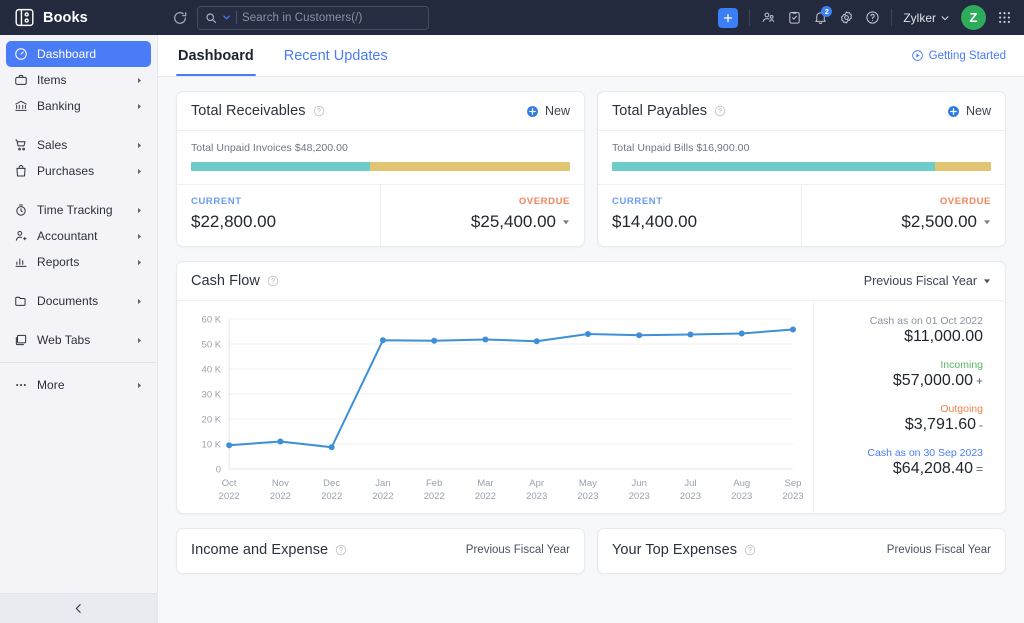 This screenshot has height=623, width=1024. I want to click on search-placeholder: Search in Customers(/), so click(302, 17).